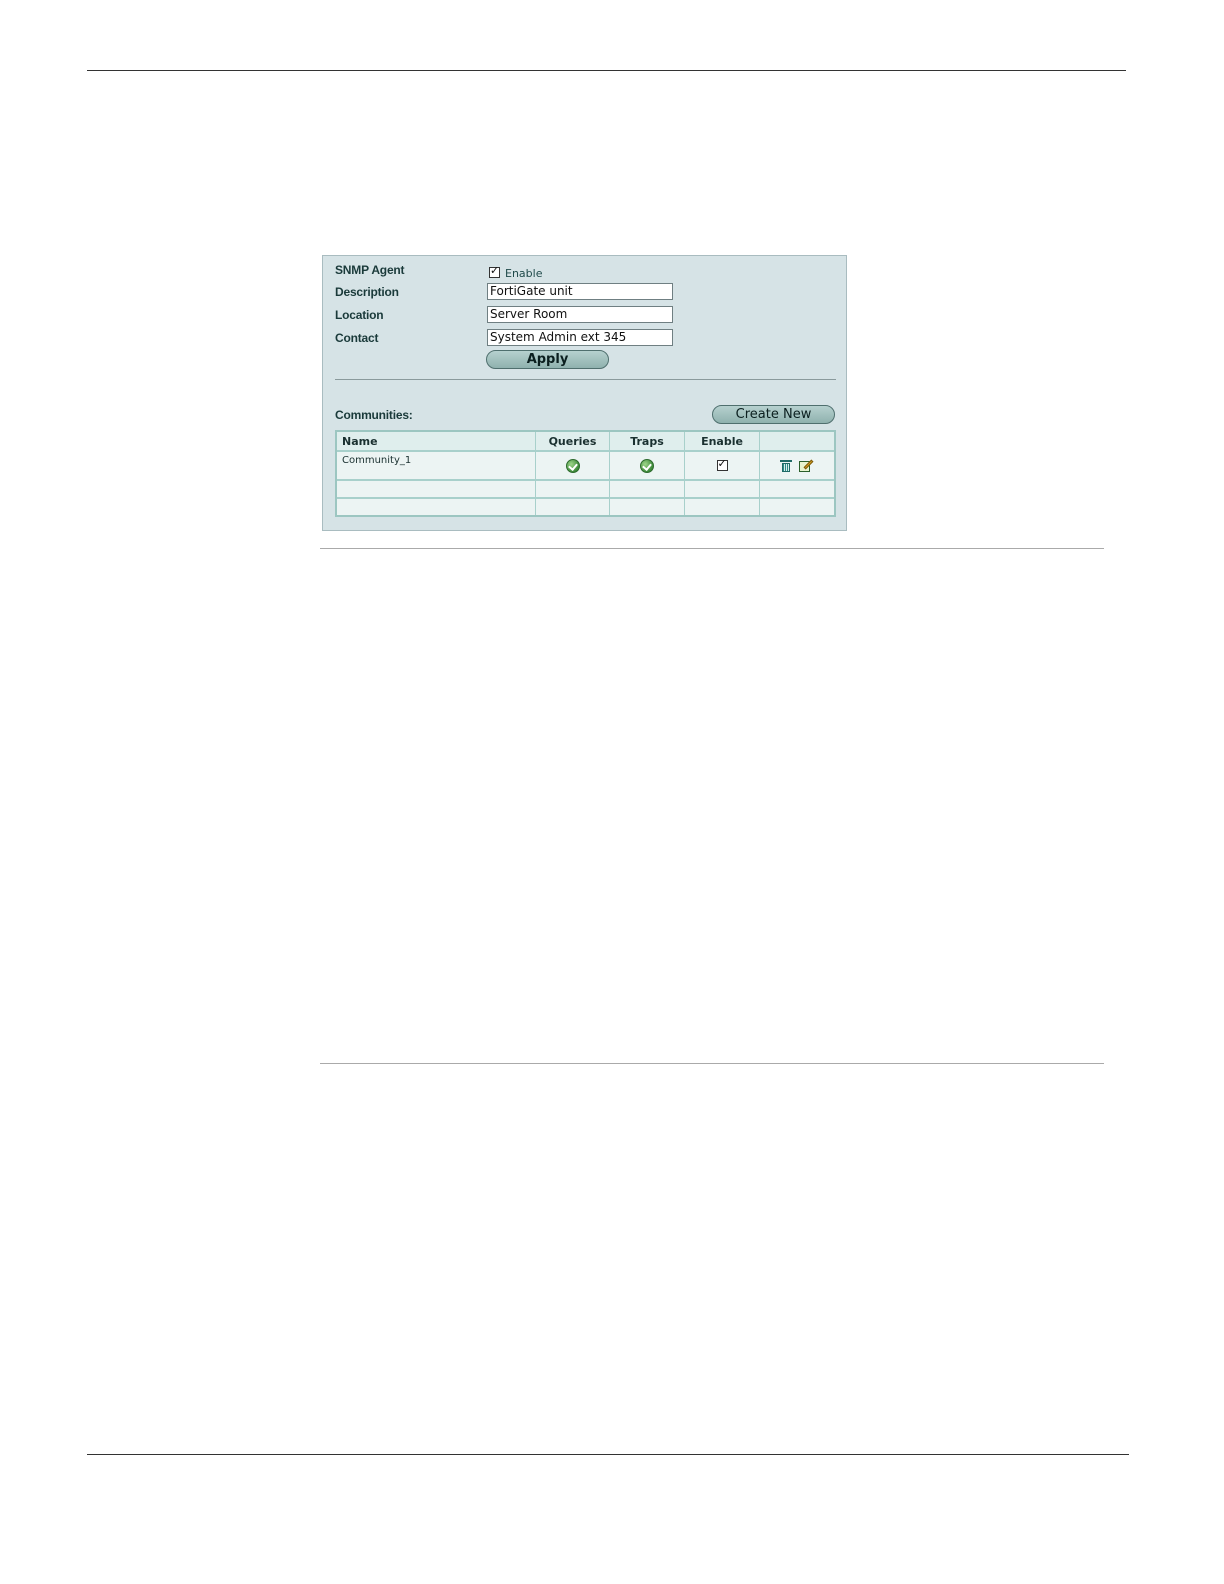 The height and width of the screenshot is (1584, 1224). I want to click on table-row: Community_1 ✓, so click(585, 466).